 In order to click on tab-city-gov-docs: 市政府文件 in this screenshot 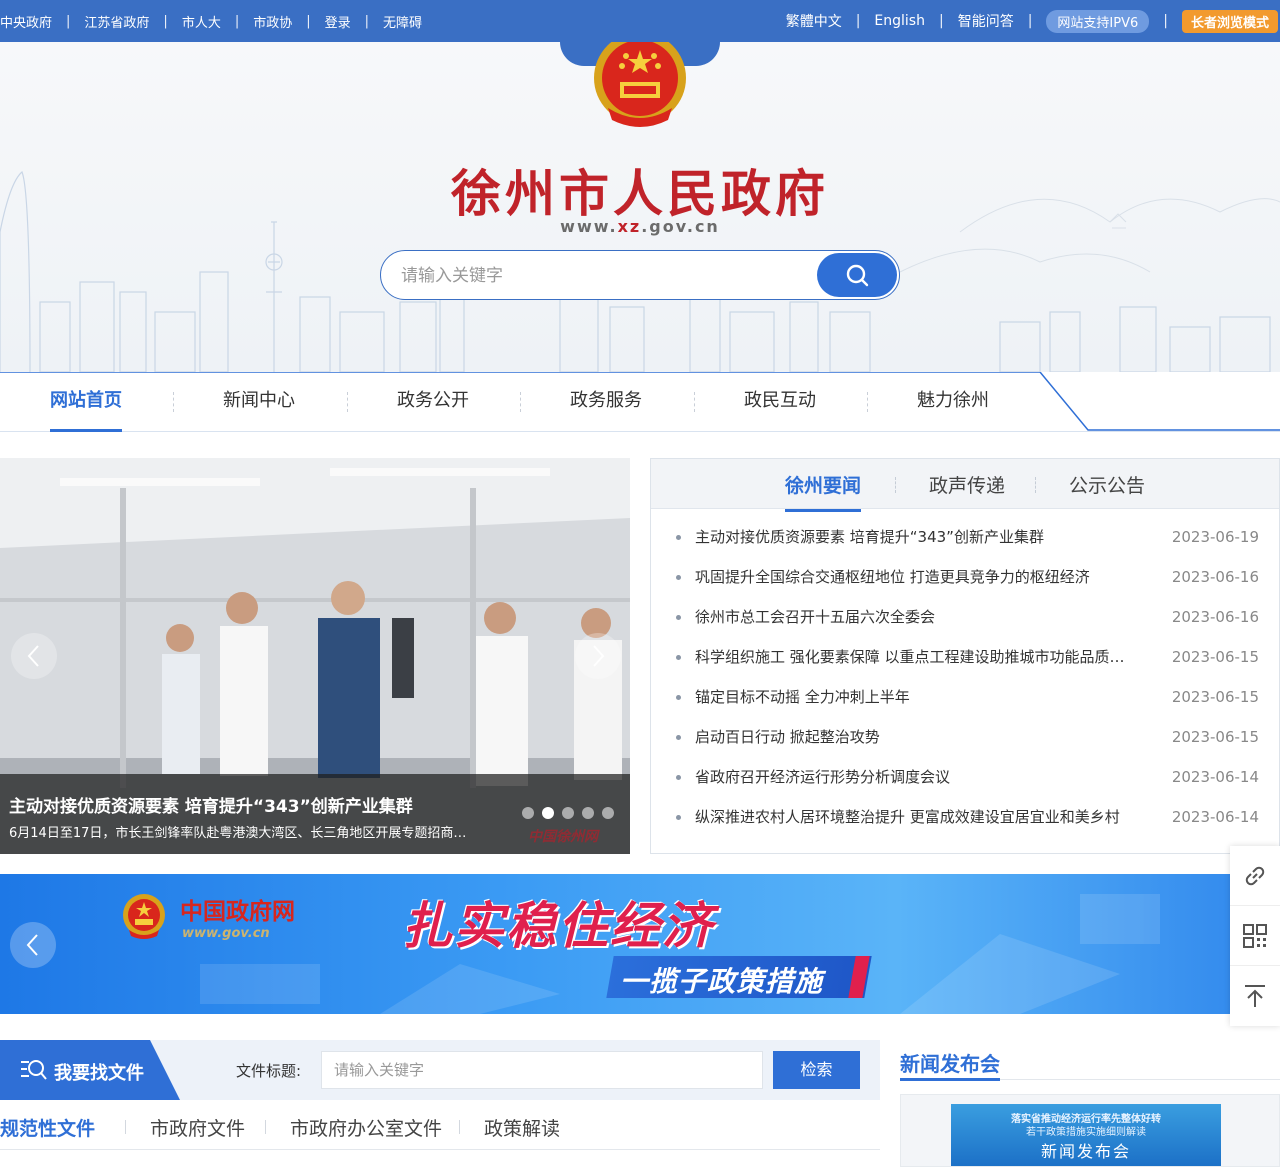, I will do `click(197, 1127)`.